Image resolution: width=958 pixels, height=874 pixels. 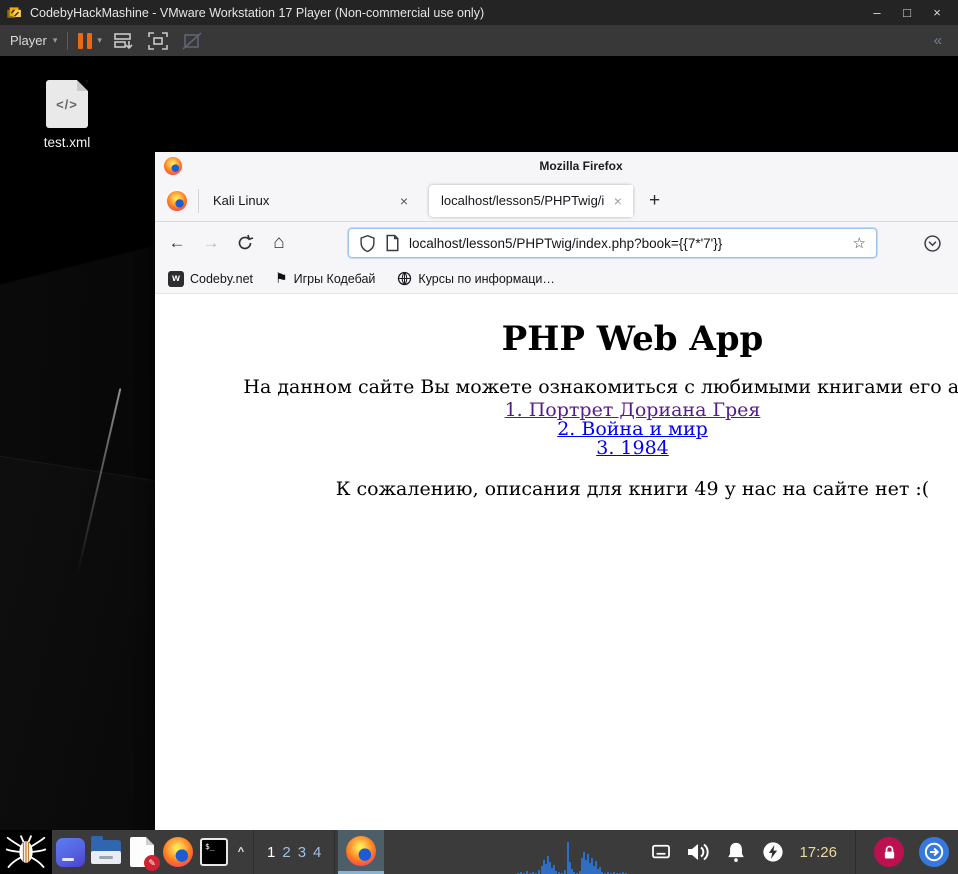 I want to click on kali-dragon-icon, so click(x=26, y=851).